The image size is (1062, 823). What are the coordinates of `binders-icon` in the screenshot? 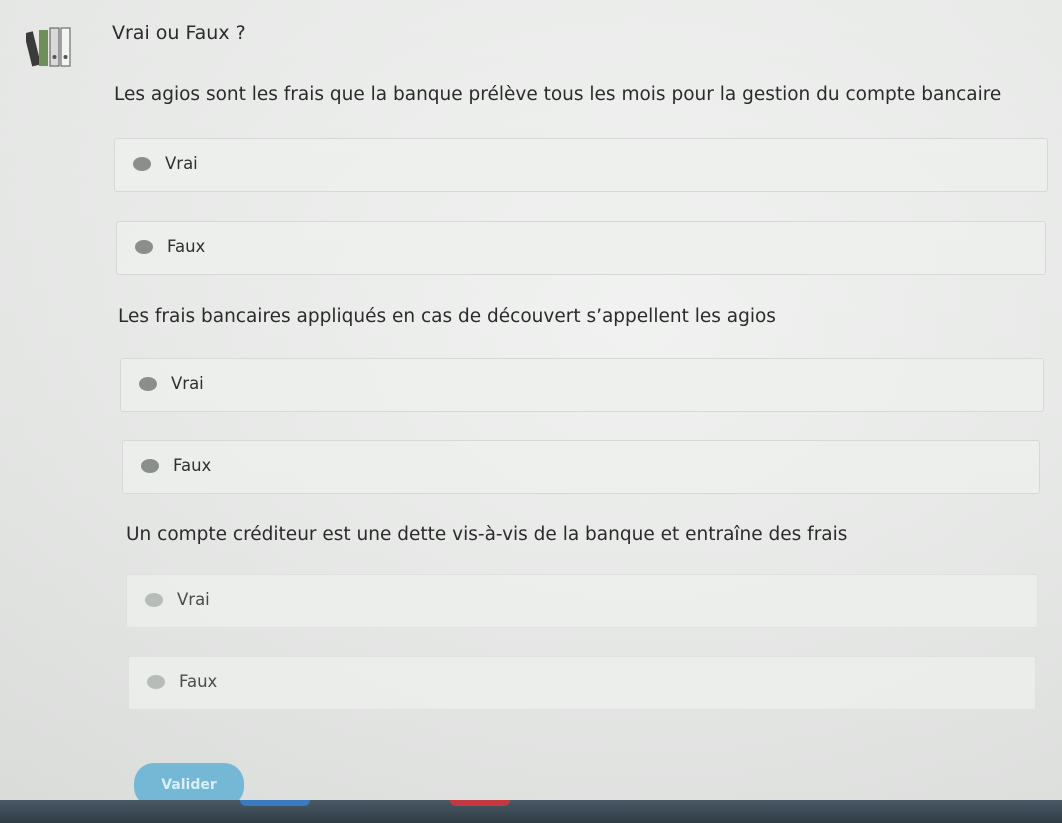 It's located at (48, 47).